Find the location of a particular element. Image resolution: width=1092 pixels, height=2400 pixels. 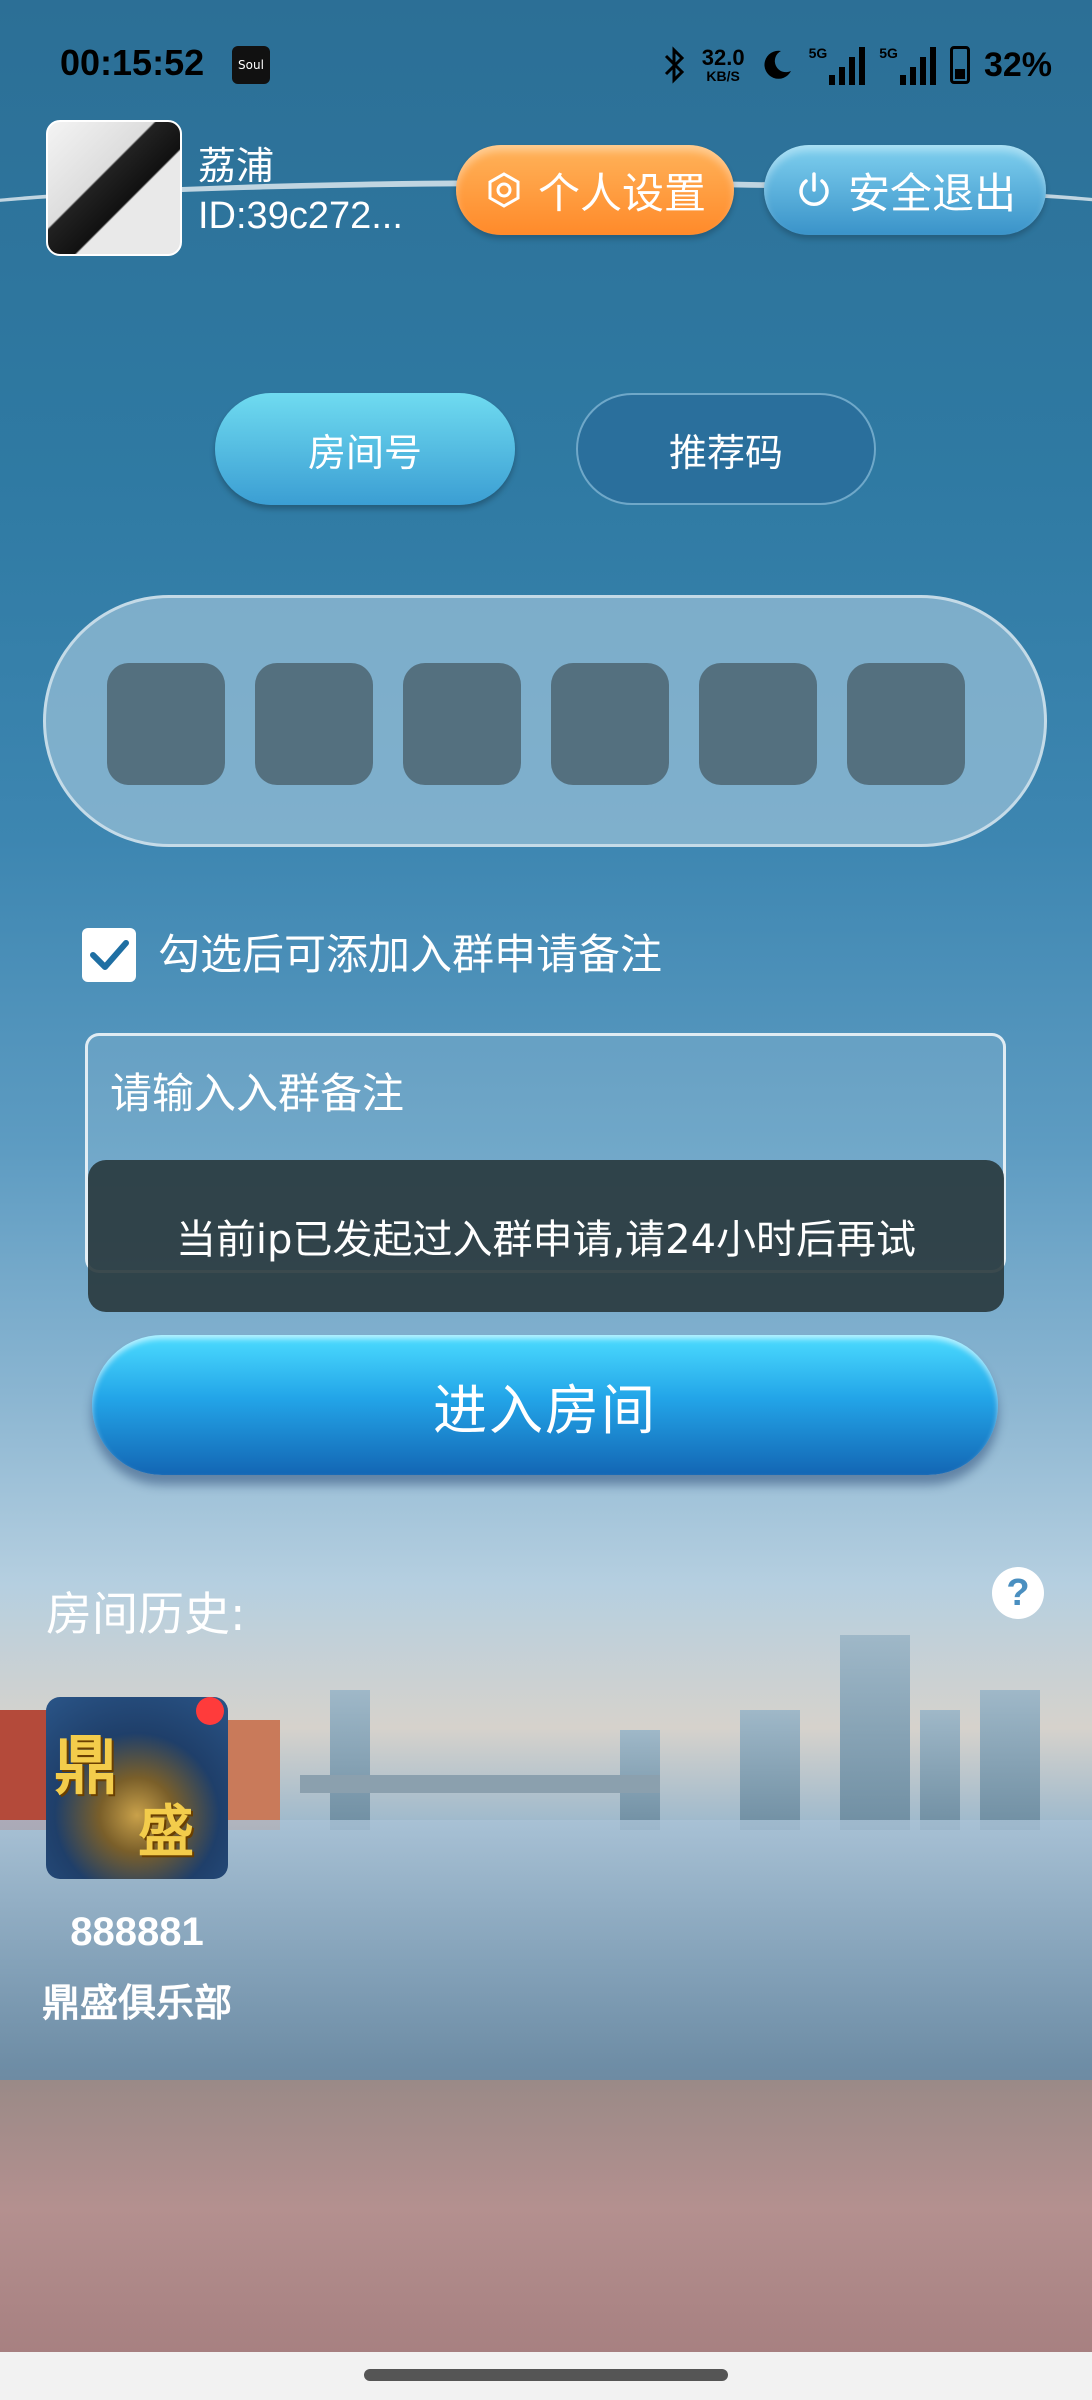

room-name: 鼎盛俱乐部 is located at coordinates (137, 1999).